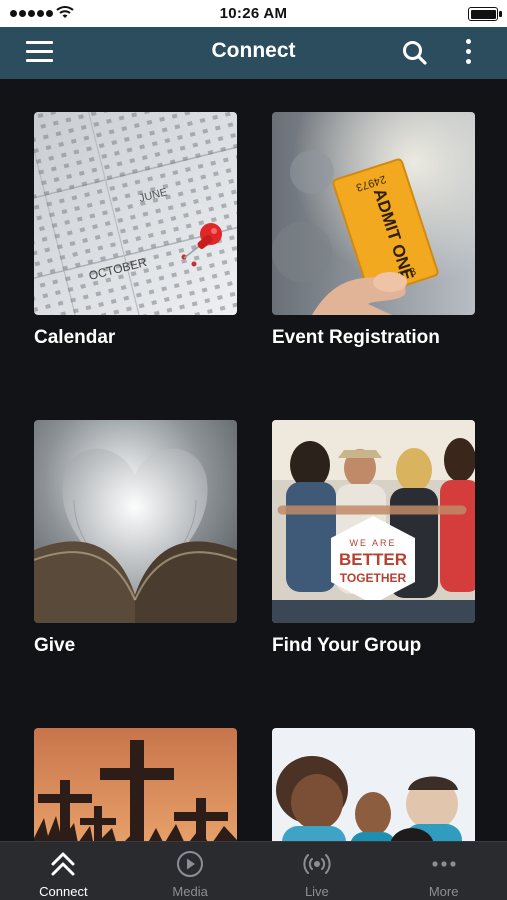  I want to click on status-bar: 10:26 AM, so click(253, 13).